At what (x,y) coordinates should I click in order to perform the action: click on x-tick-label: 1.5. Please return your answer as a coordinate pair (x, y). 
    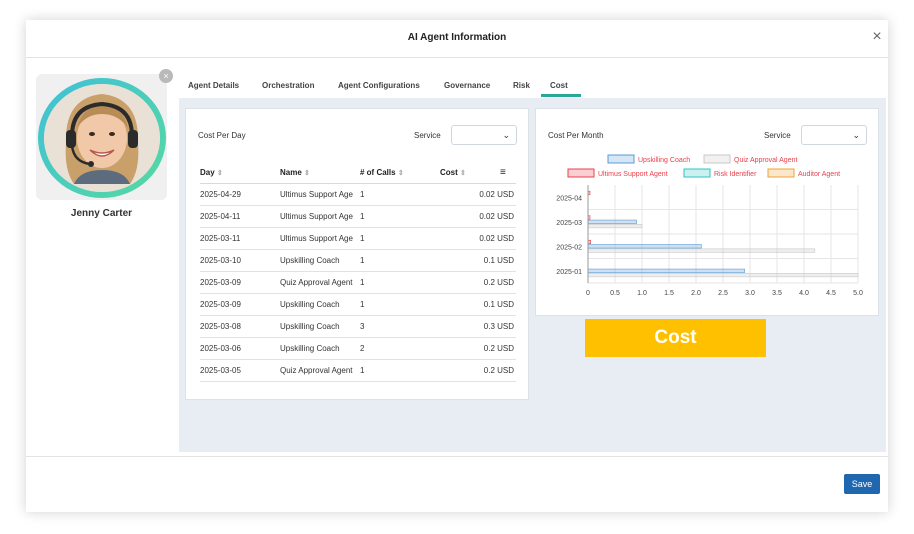
    Looking at the image, I should click on (669, 293).